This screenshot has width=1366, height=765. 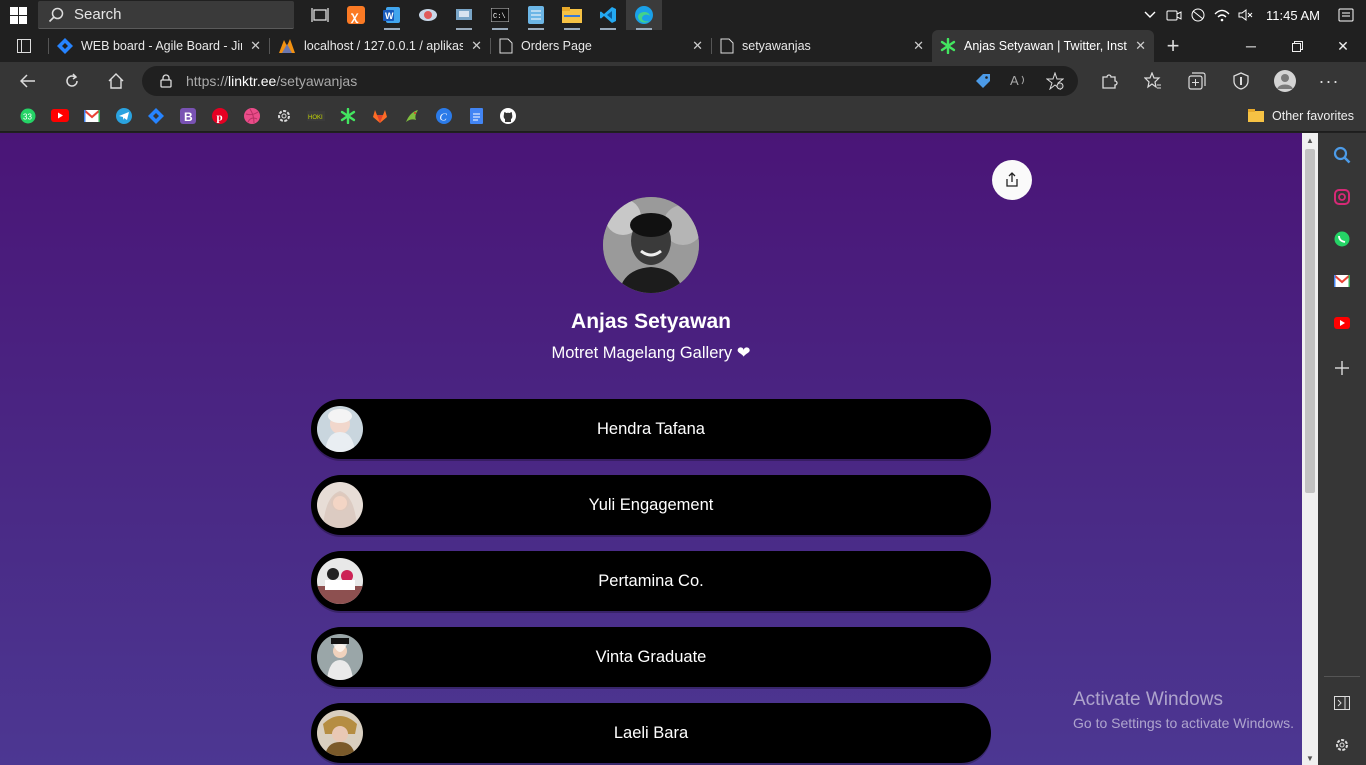 I want to click on arrow-left-icon, so click(x=27, y=81).